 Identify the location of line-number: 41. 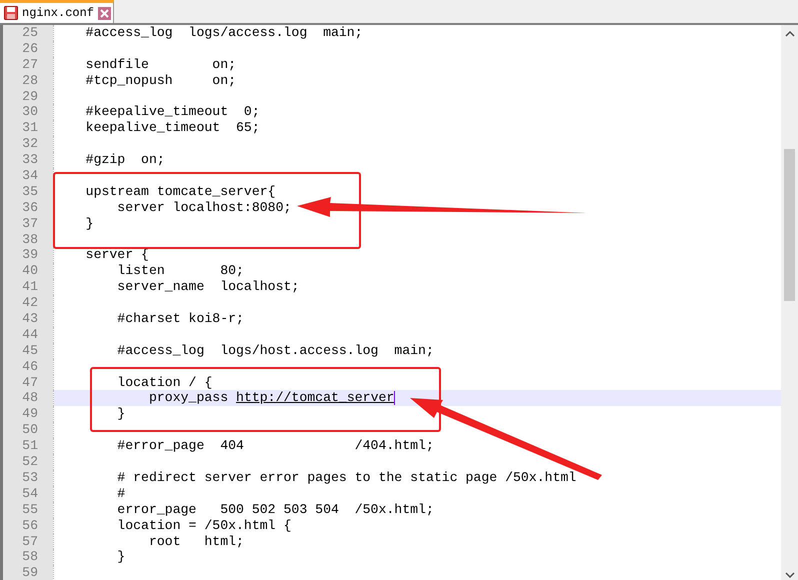
(26, 287).